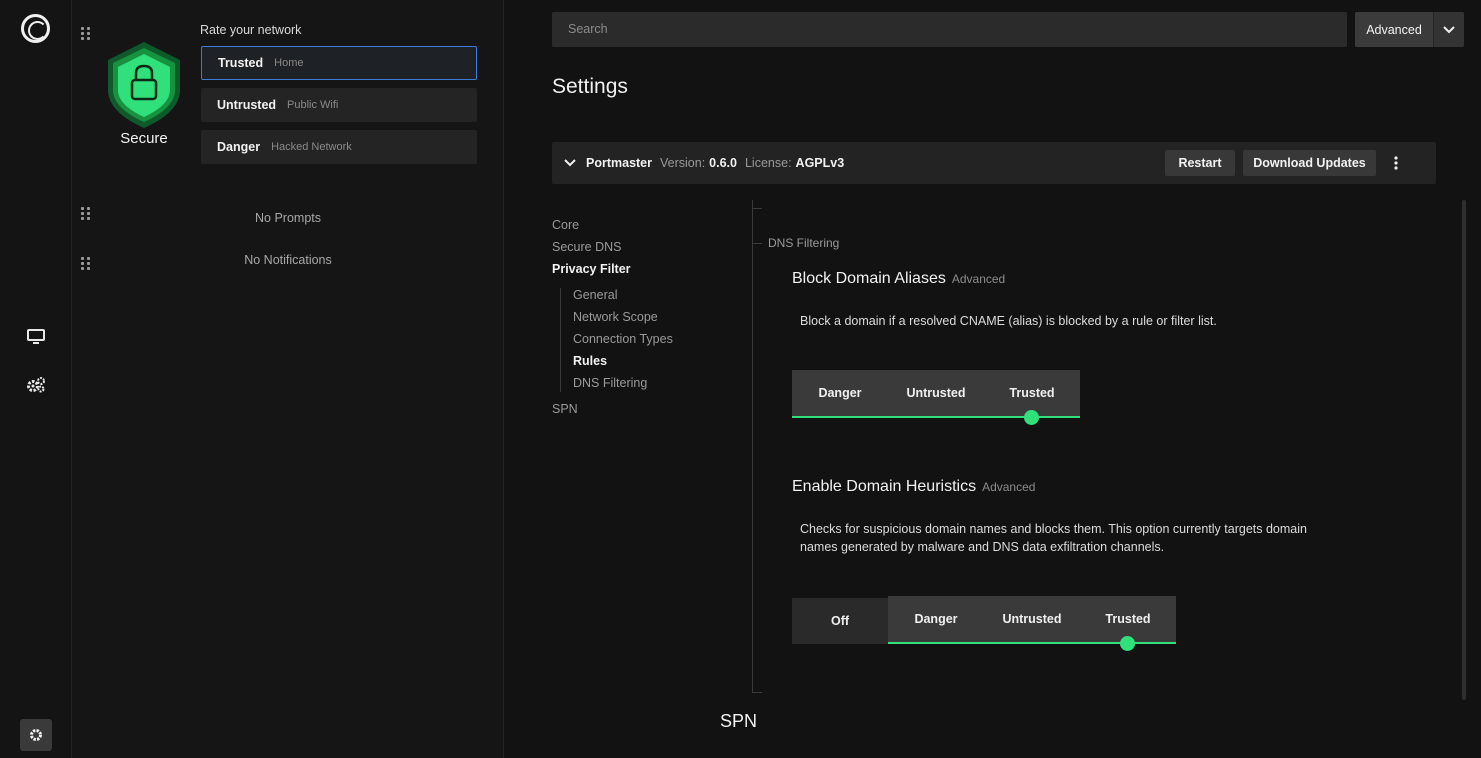 The height and width of the screenshot is (758, 1481). I want to click on rate-network-title: Rate your network, so click(251, 30).